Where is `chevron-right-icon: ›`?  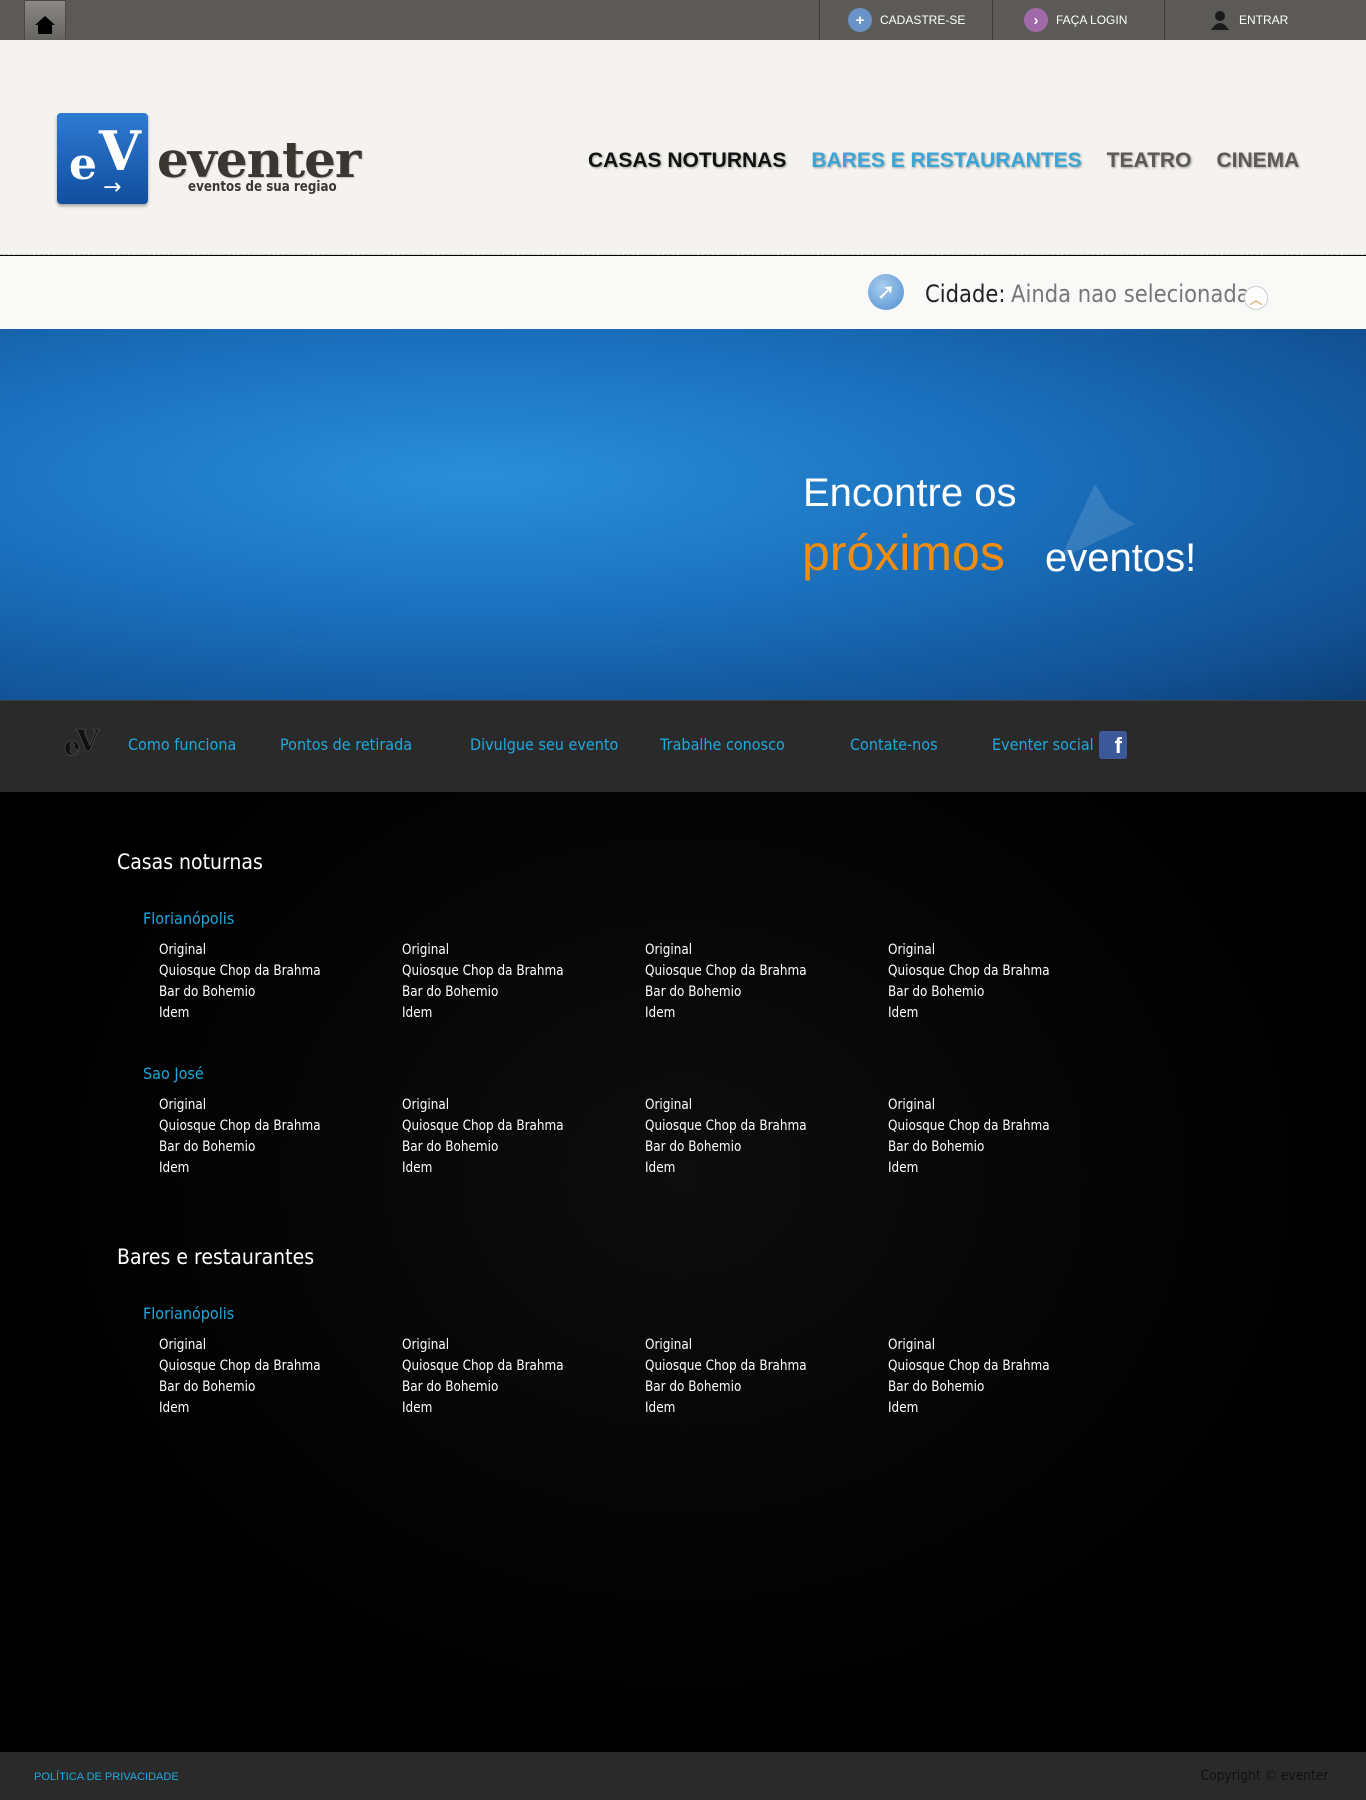
chevron-right-icon: › is located at coordinates (1036, 20).